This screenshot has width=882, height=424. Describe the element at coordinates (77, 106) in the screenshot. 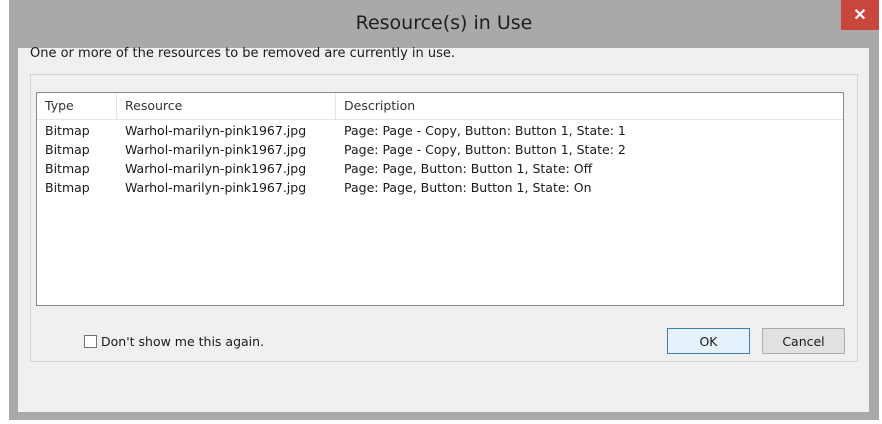

I see `column-header-type: Type` at that location.